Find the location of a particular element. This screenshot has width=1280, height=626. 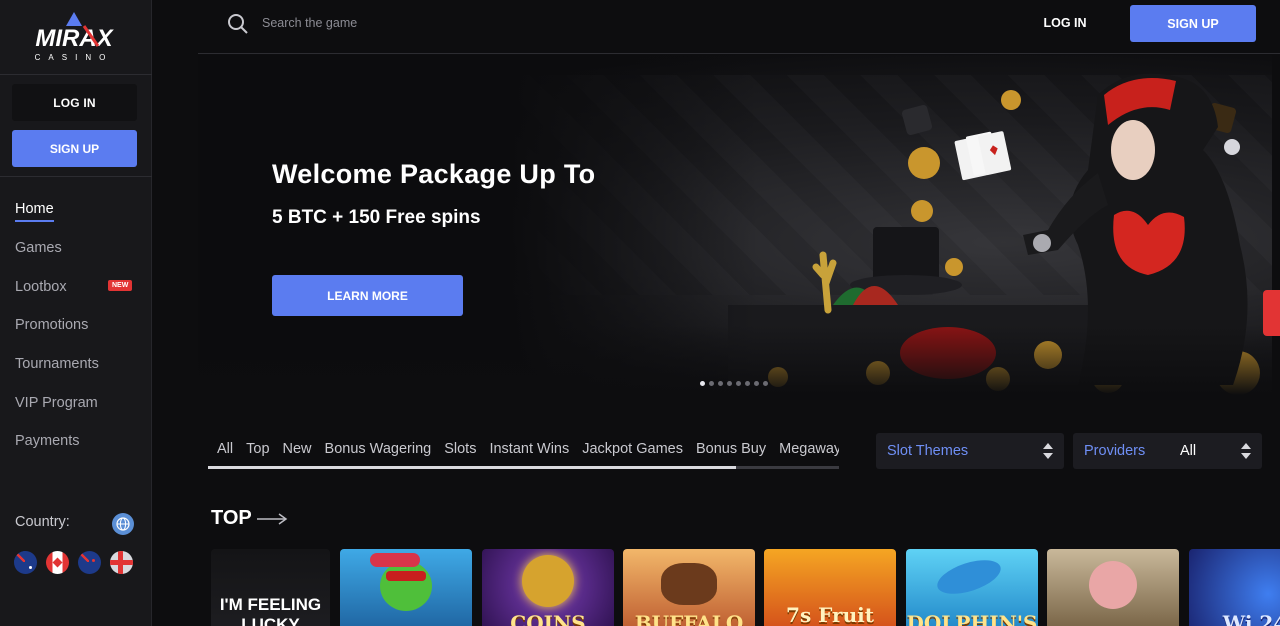

sidebar-item-games: Games is located at coordinates (76, 248).